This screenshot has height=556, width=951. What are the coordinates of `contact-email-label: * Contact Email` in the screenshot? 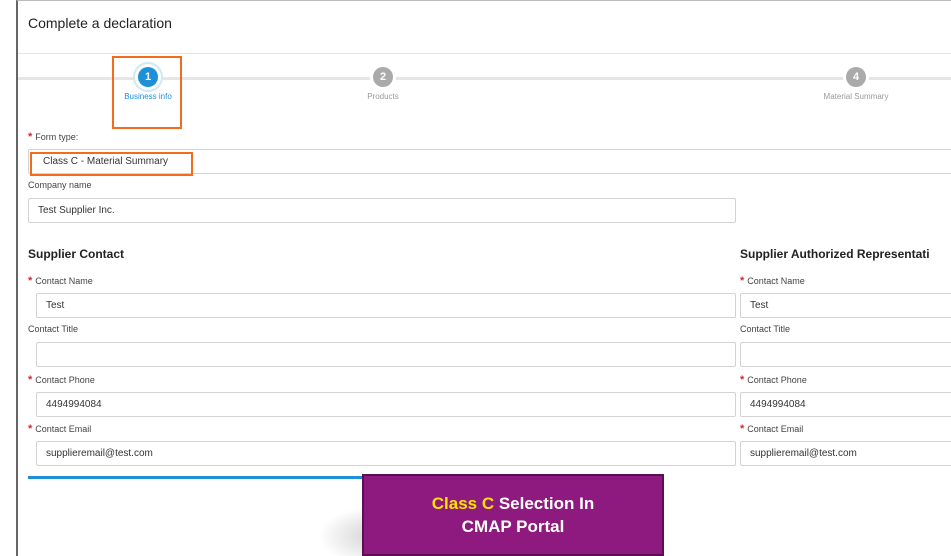 It's located at (60, 429).